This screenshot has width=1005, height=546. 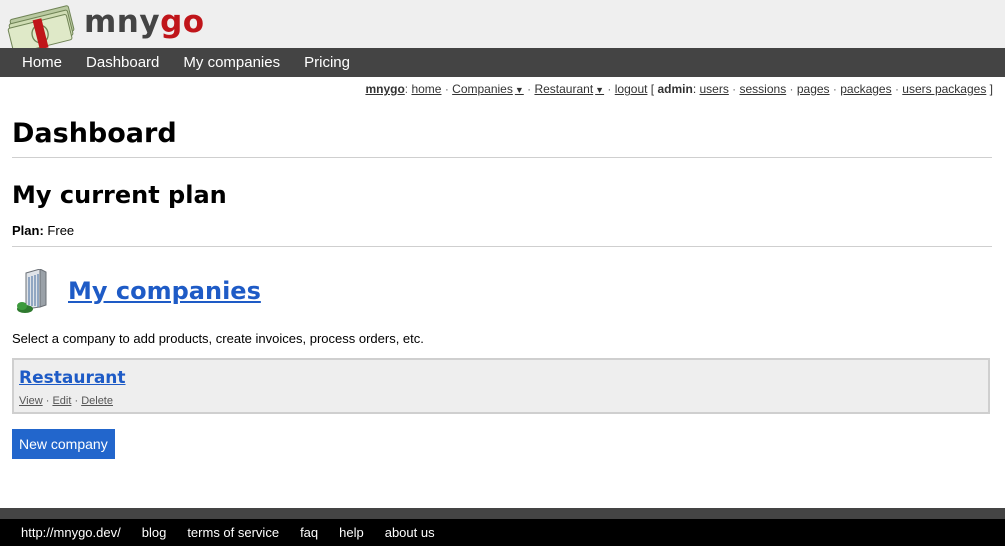 What do you see at coordinates (41, 26) in the screenshot?
I see `money-stack-icon` at bounding box center [41, 26].